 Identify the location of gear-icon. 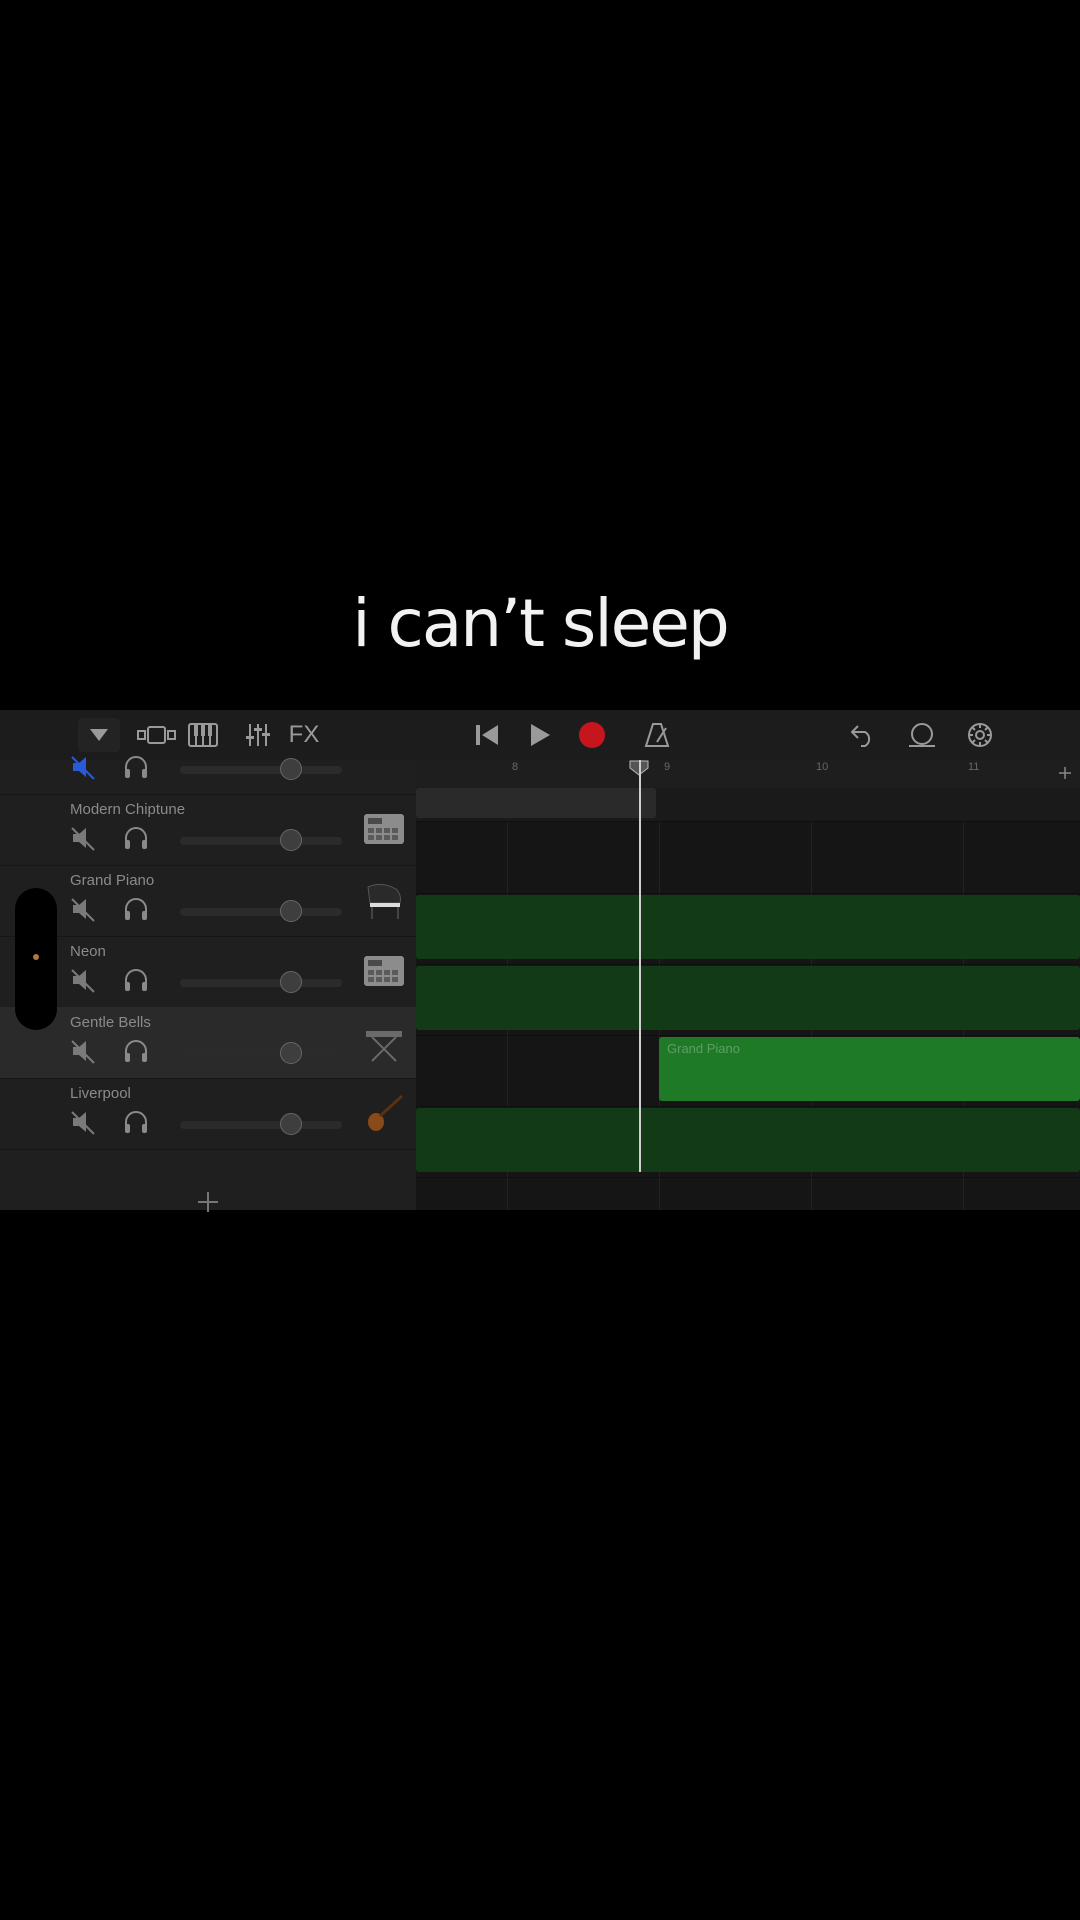
(980, 735).